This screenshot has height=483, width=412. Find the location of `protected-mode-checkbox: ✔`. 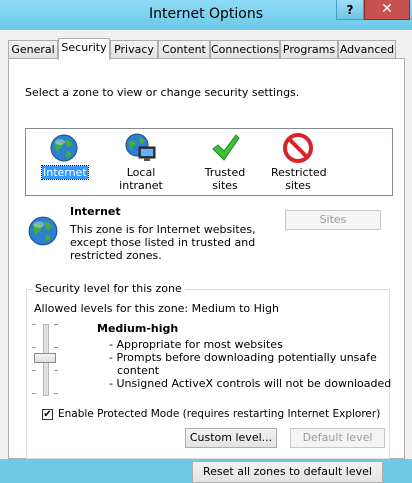

protected-mode-checkbox: ✔ is located at coordinates (47, 414).